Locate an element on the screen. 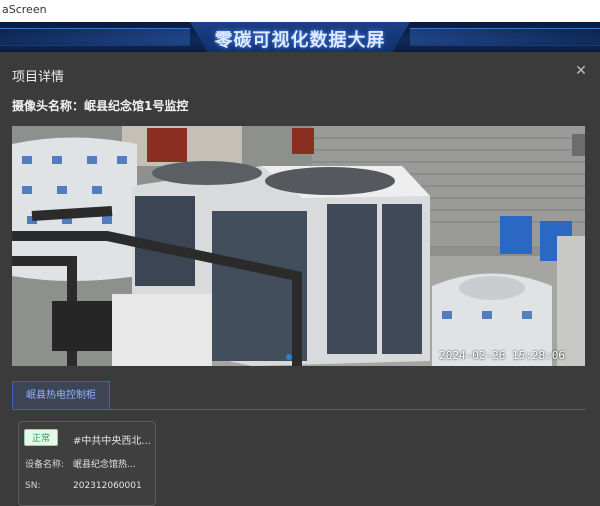 This screenshot has width=600, height=506. modal-title: 项目详情 is located at coordinates (38, 77).